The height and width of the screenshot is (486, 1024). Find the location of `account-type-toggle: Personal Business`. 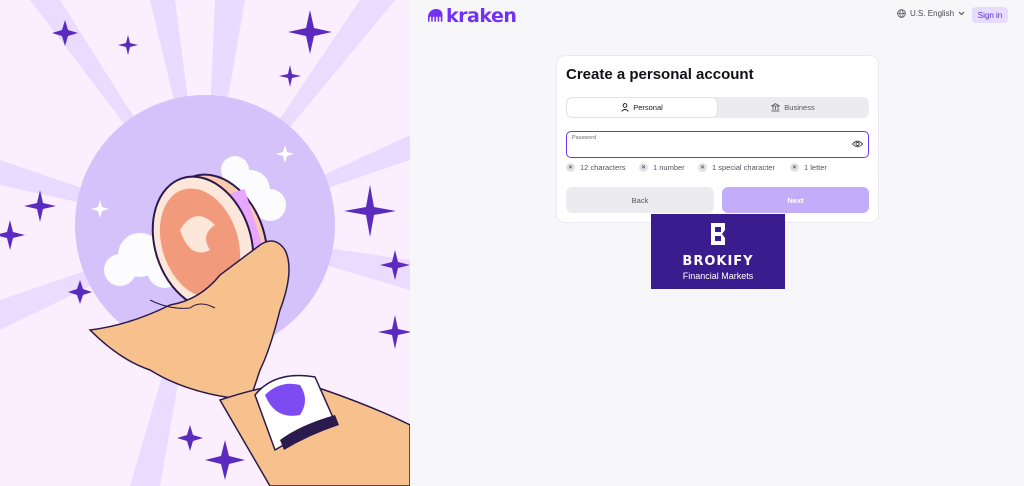

account-type-toggle: Personal Business is located at coordinates (717, 107).